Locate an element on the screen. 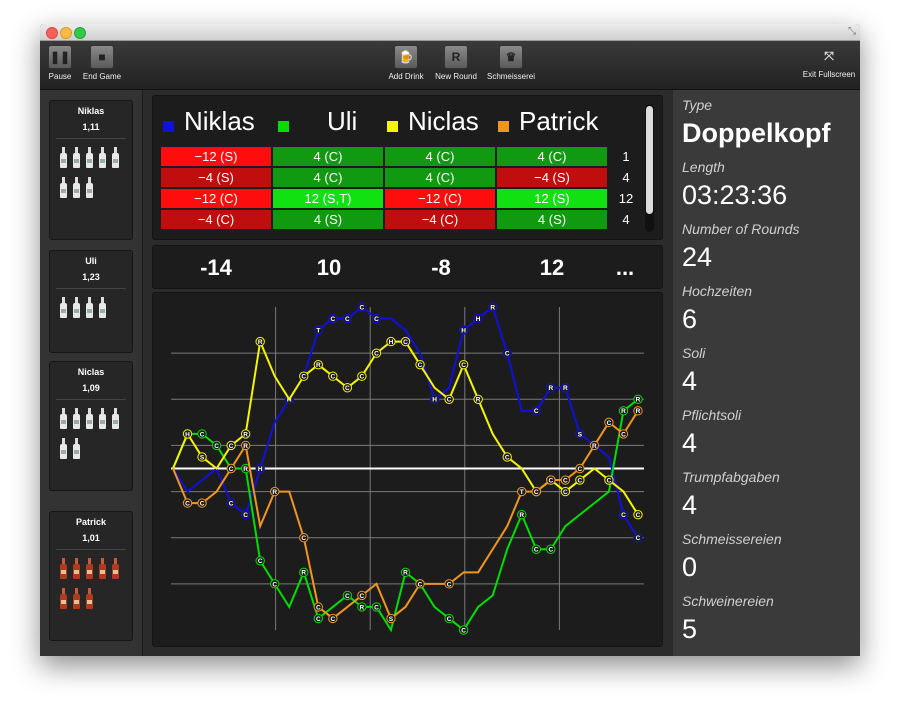 This screenshot has height=711, width=900. player-card-patrick: Patrick 1,01 is located at coordinates (91, 576).